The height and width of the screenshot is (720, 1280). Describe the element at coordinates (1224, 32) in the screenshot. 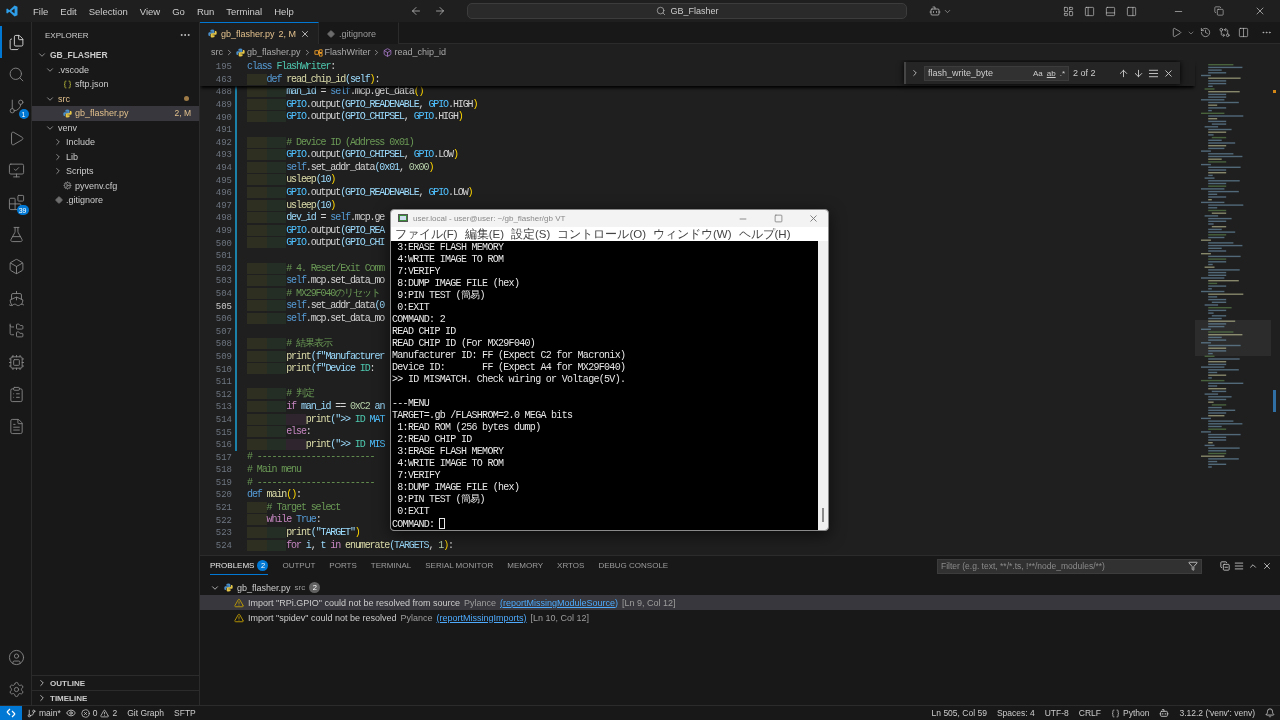

I see `compare-icon` at that location.